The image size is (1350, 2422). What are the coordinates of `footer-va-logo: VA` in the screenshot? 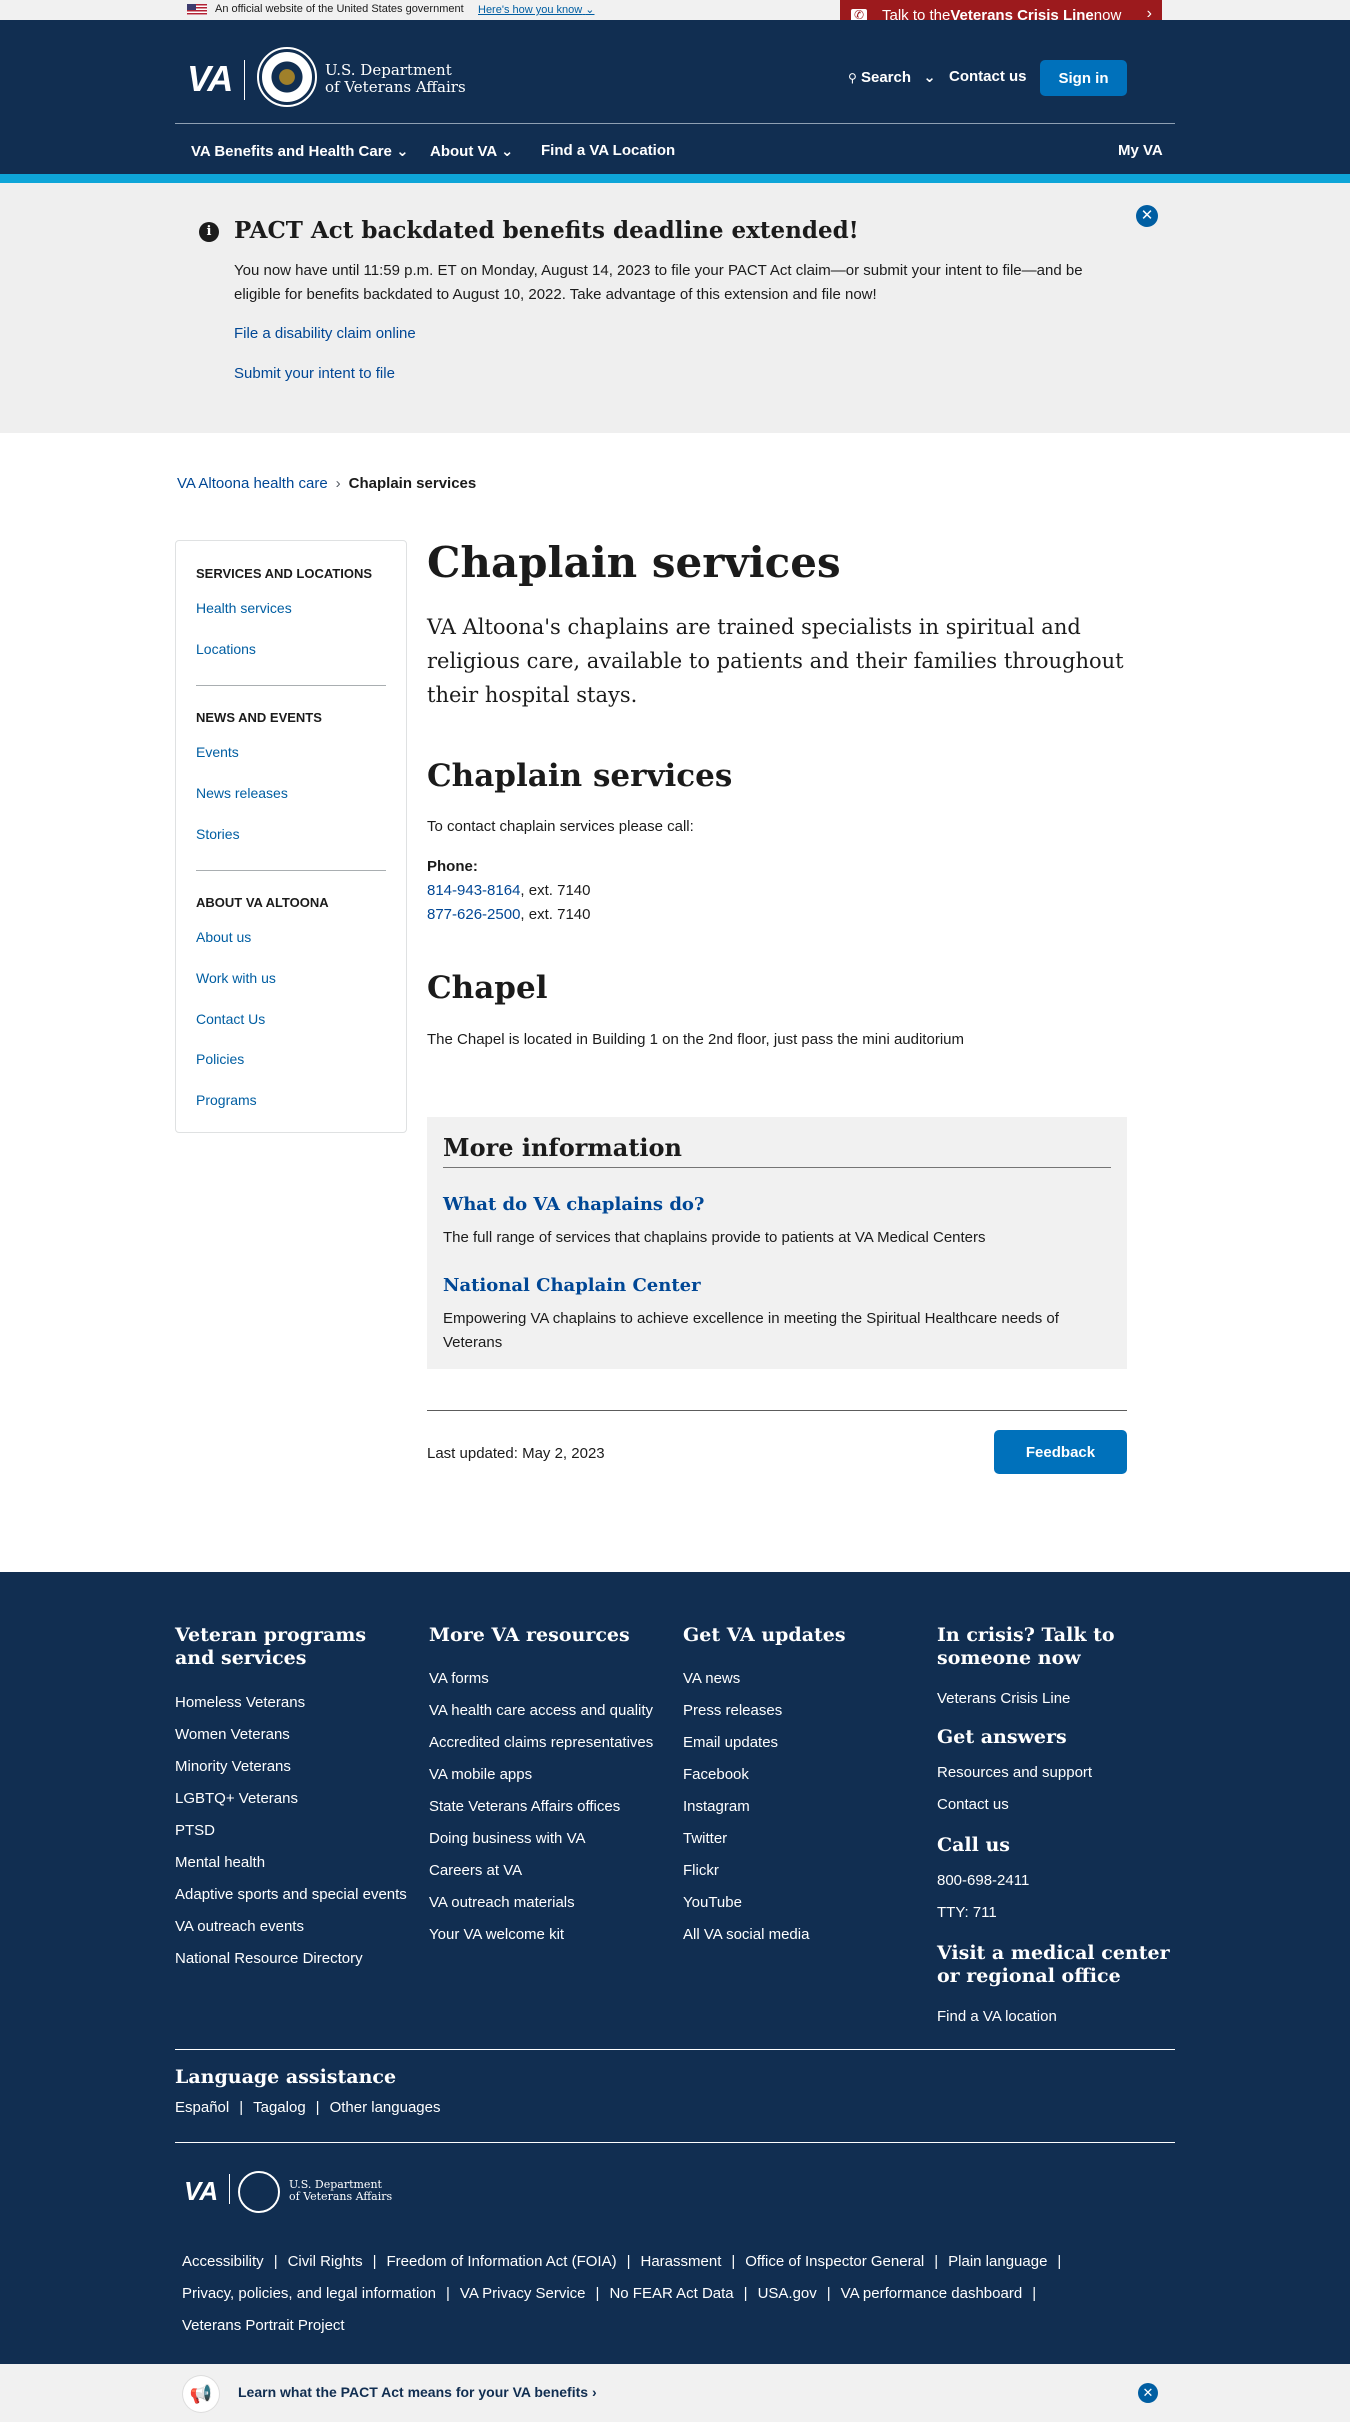 It's located at (201, 2191).